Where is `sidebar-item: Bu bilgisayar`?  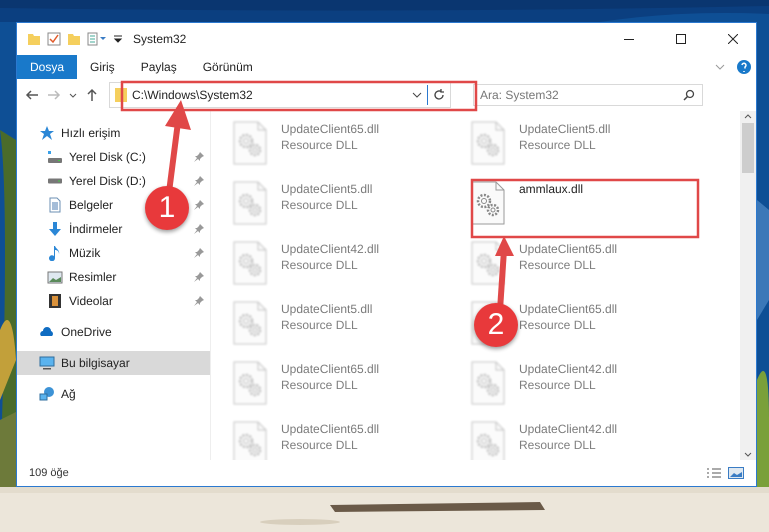 sidebar-item: Bu bilgisayar is located at coordinates (95, 363).